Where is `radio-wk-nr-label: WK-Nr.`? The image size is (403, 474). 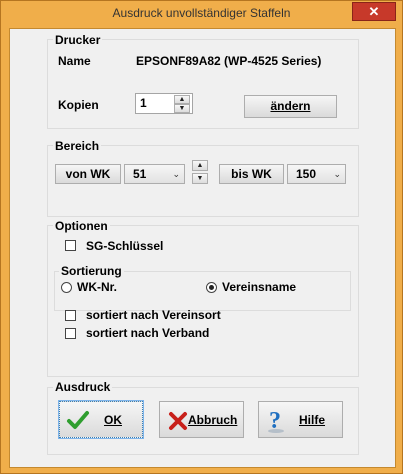
radio-wk-nr-label: WK-Nr. is located at coordinates (97, 287).